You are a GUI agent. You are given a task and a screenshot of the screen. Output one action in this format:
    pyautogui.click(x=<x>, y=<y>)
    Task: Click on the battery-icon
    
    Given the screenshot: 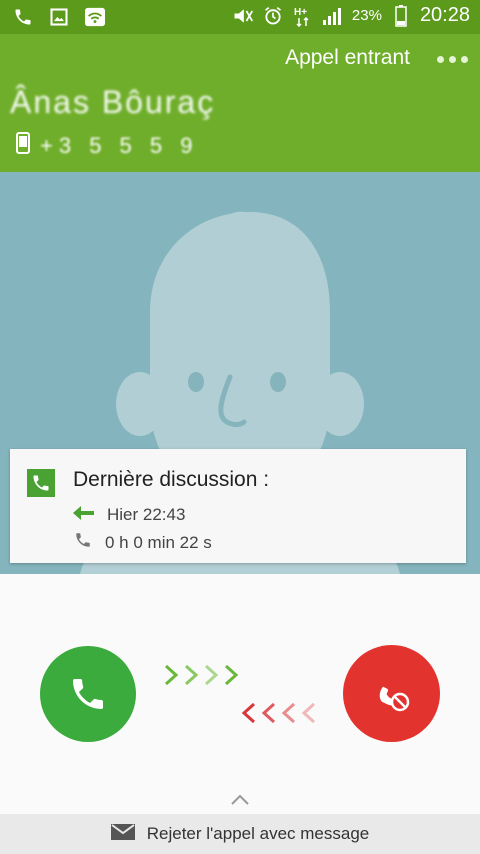 What is the action you would take?
    pyautogui.click(x=401, y=15)
    